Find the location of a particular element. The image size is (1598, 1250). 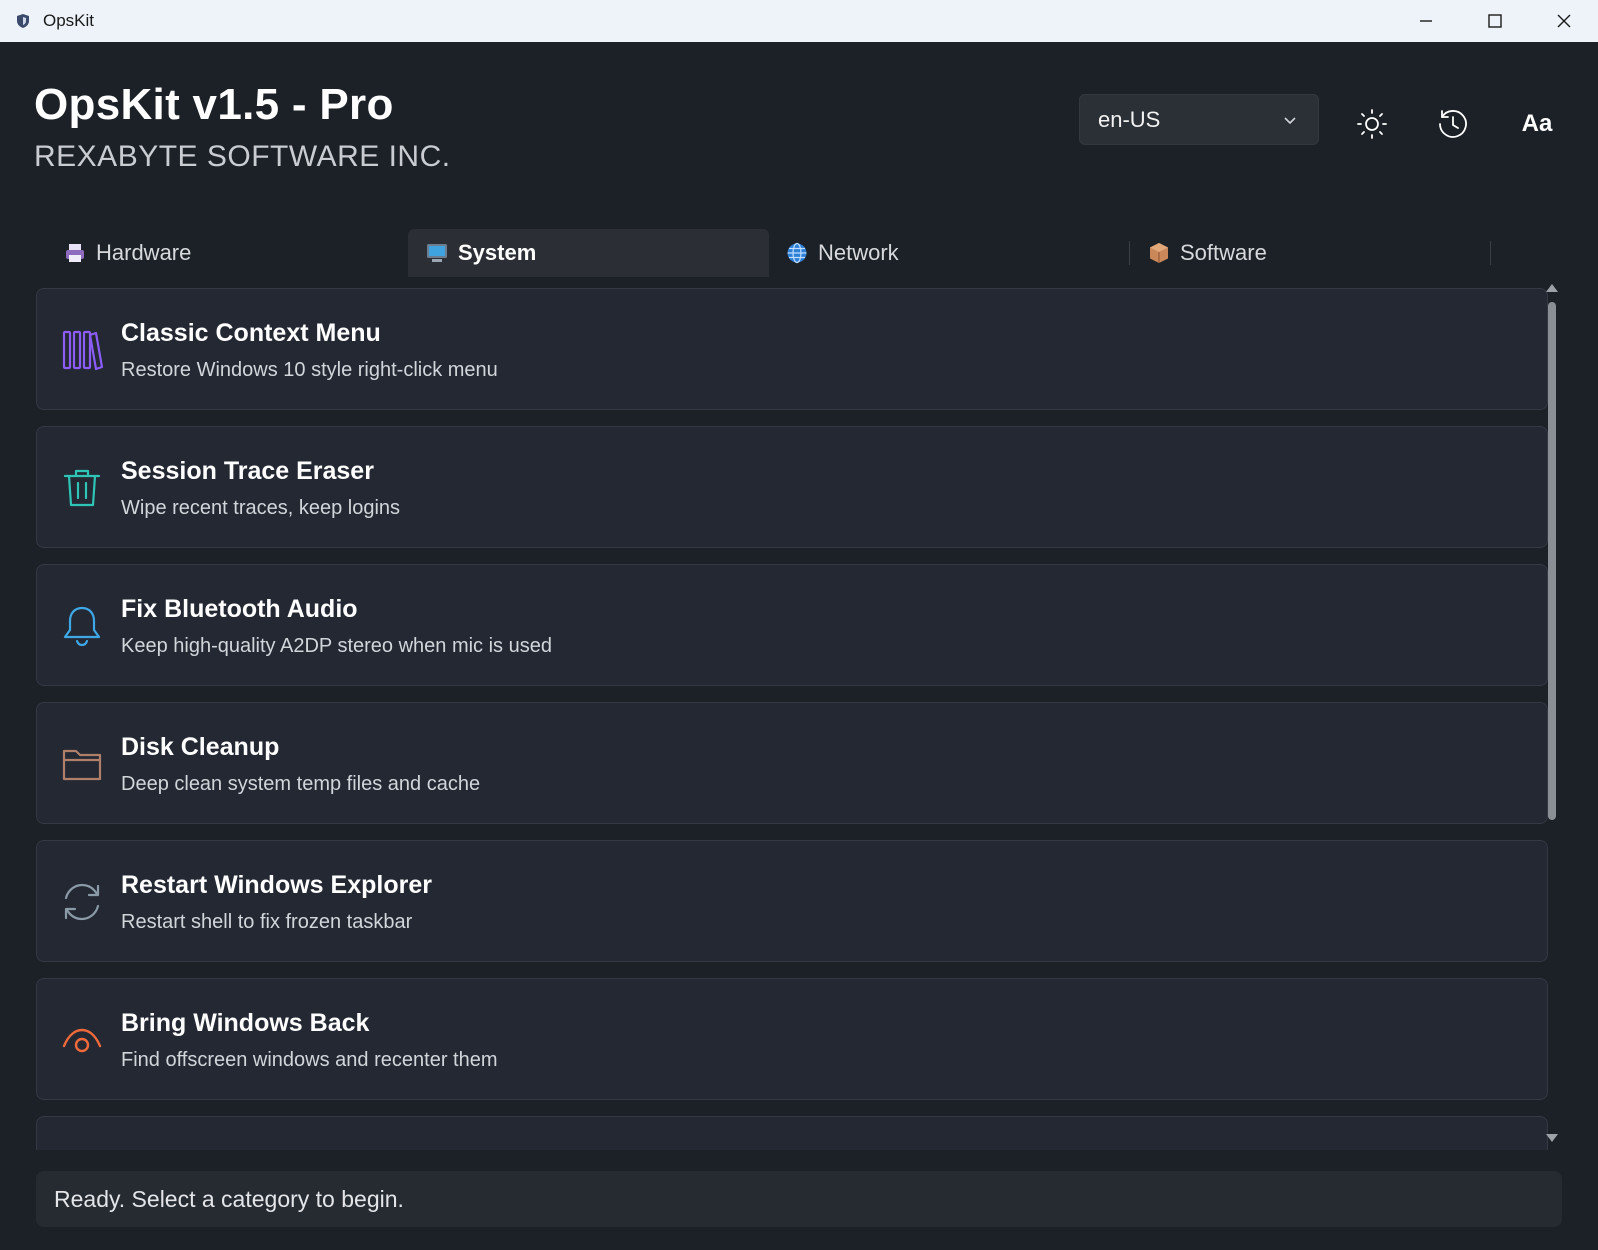

close-icon is located at coordinates (1563, 21).